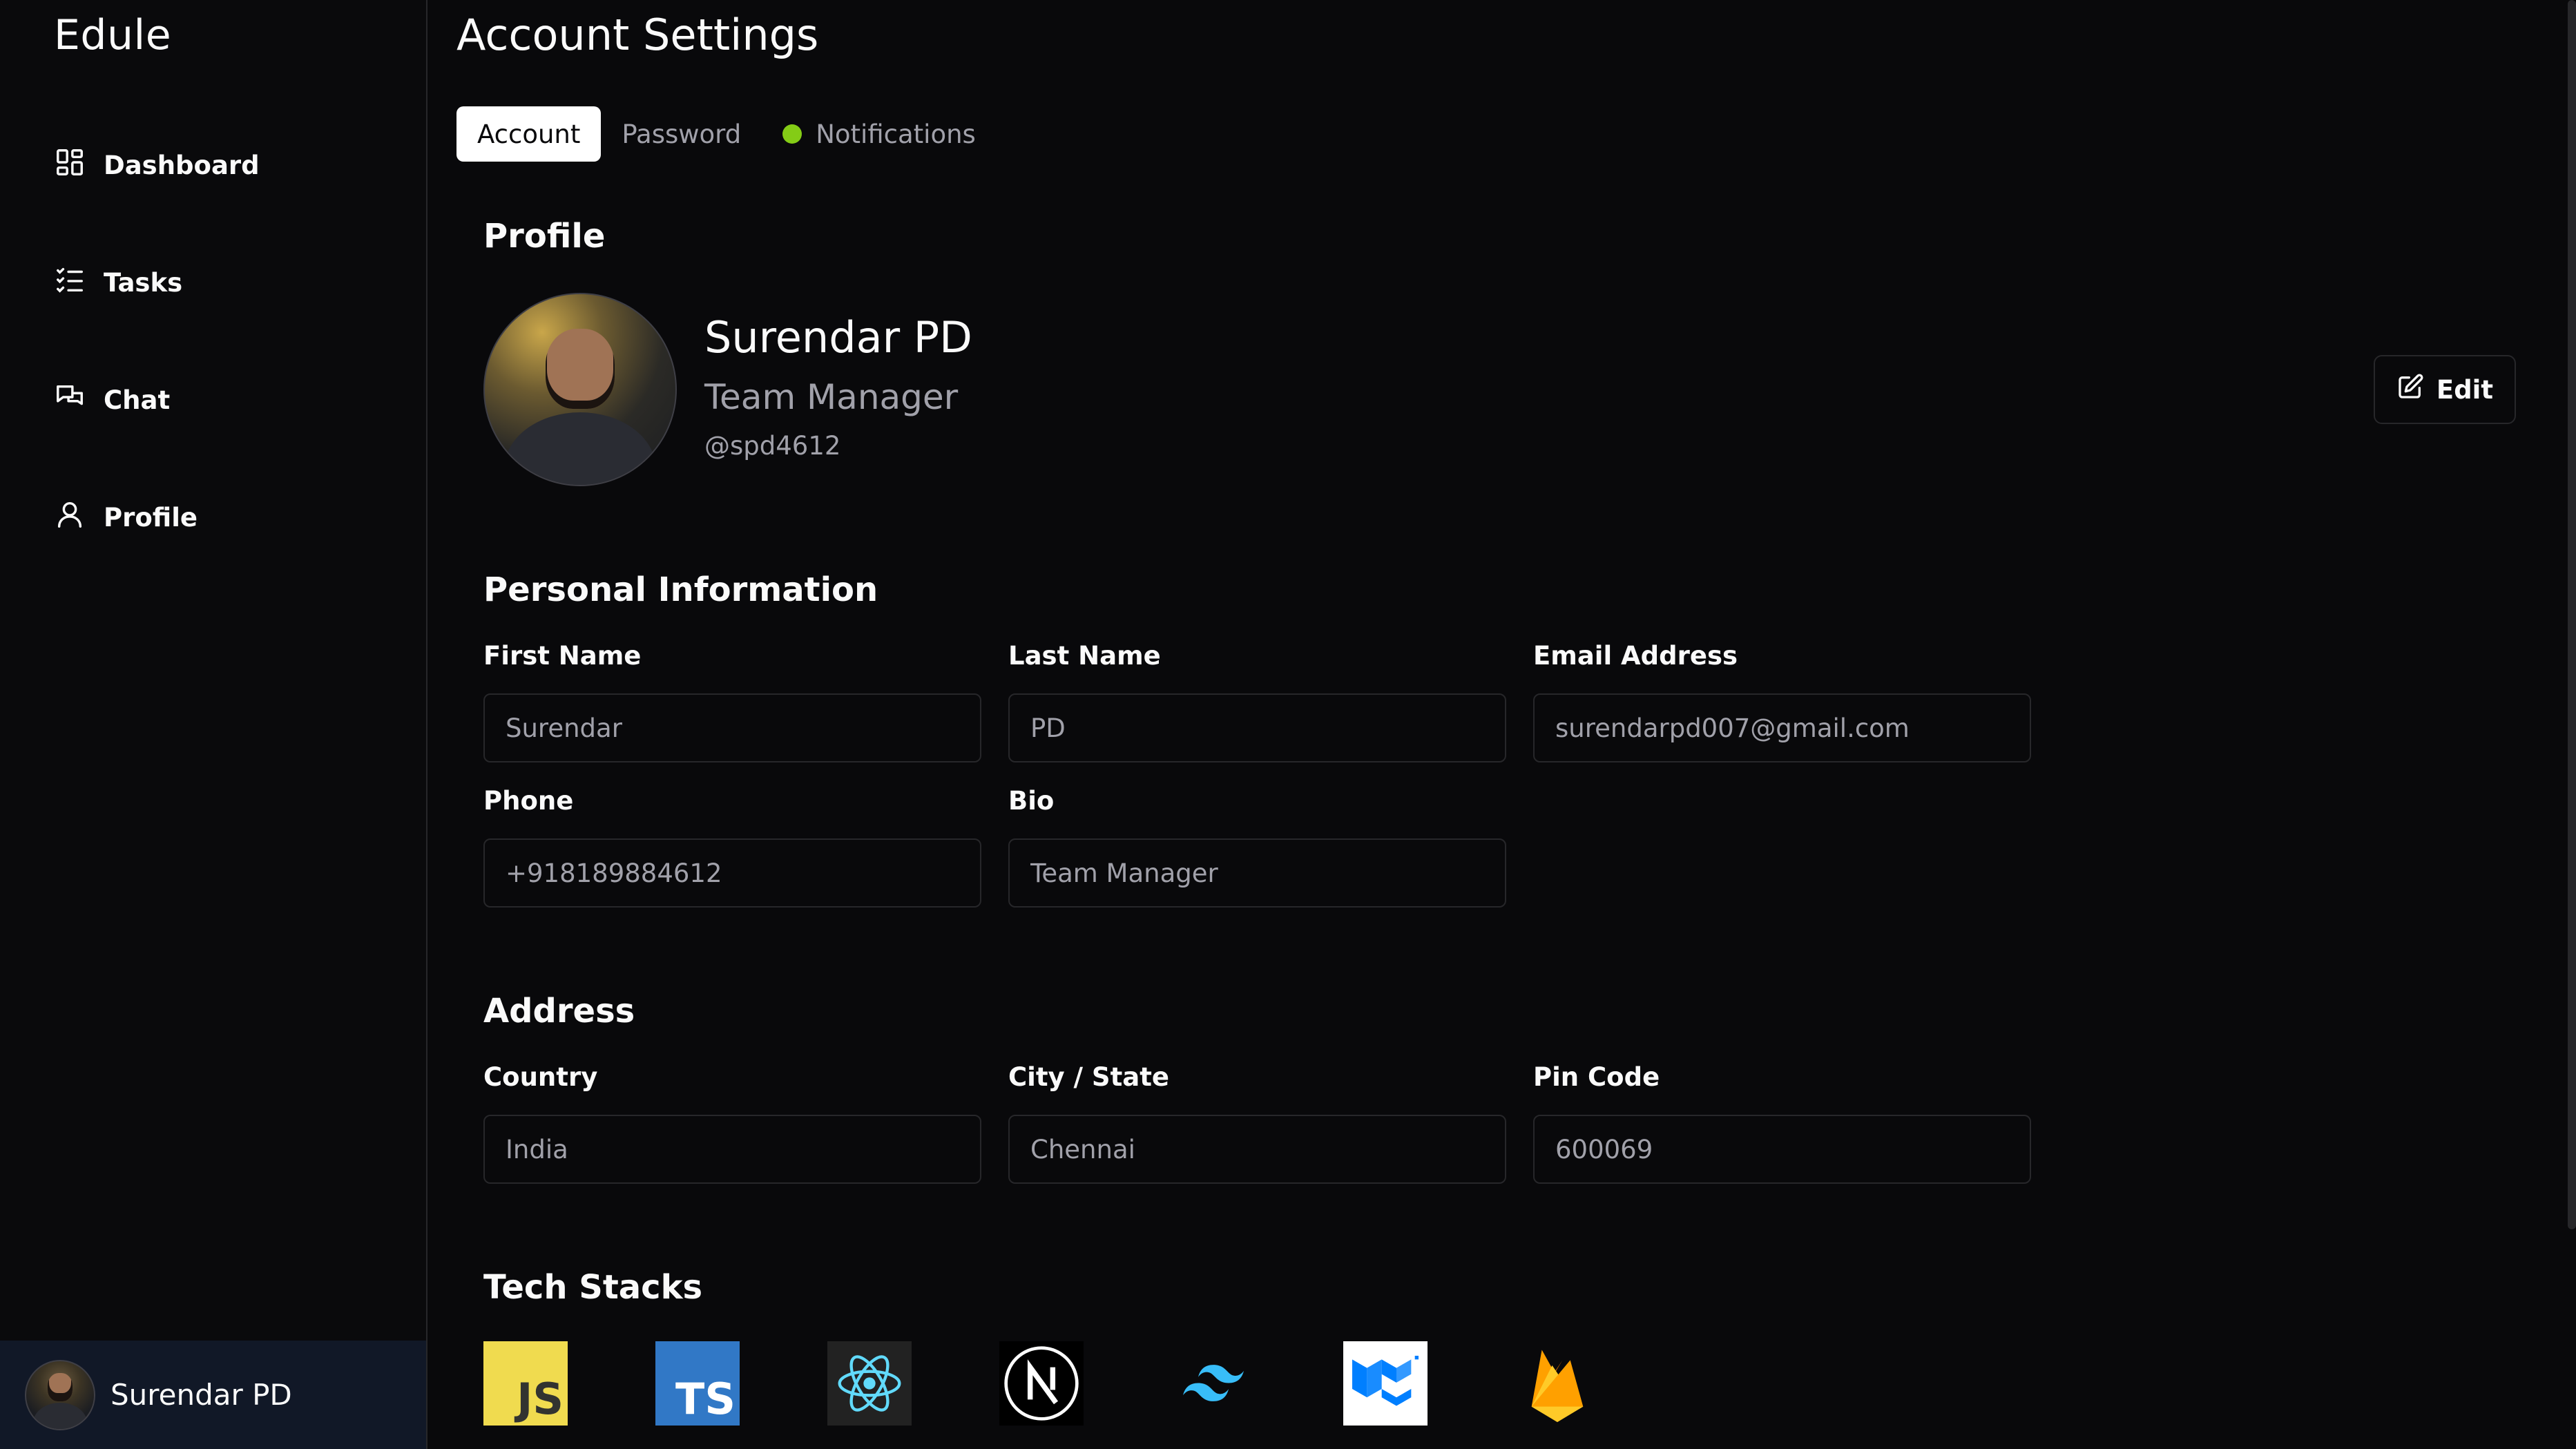  Describe the element at coordinates (137, 400) in the screenshot. I see `sidebar-item-label: Chat` at that location.